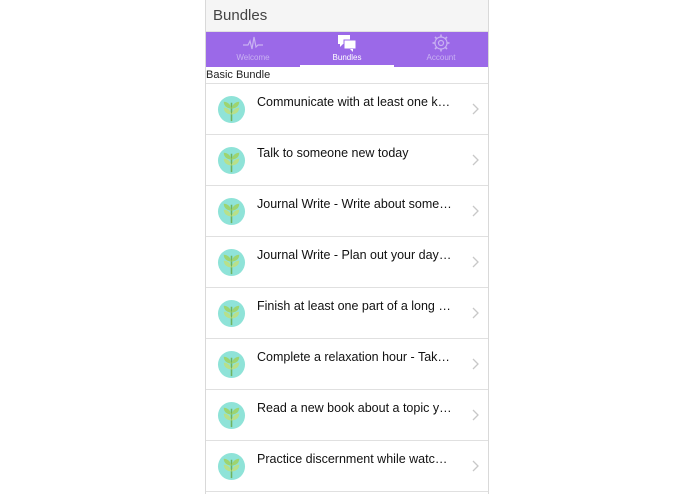  I want to click on gear-icon, so click(441, 43).